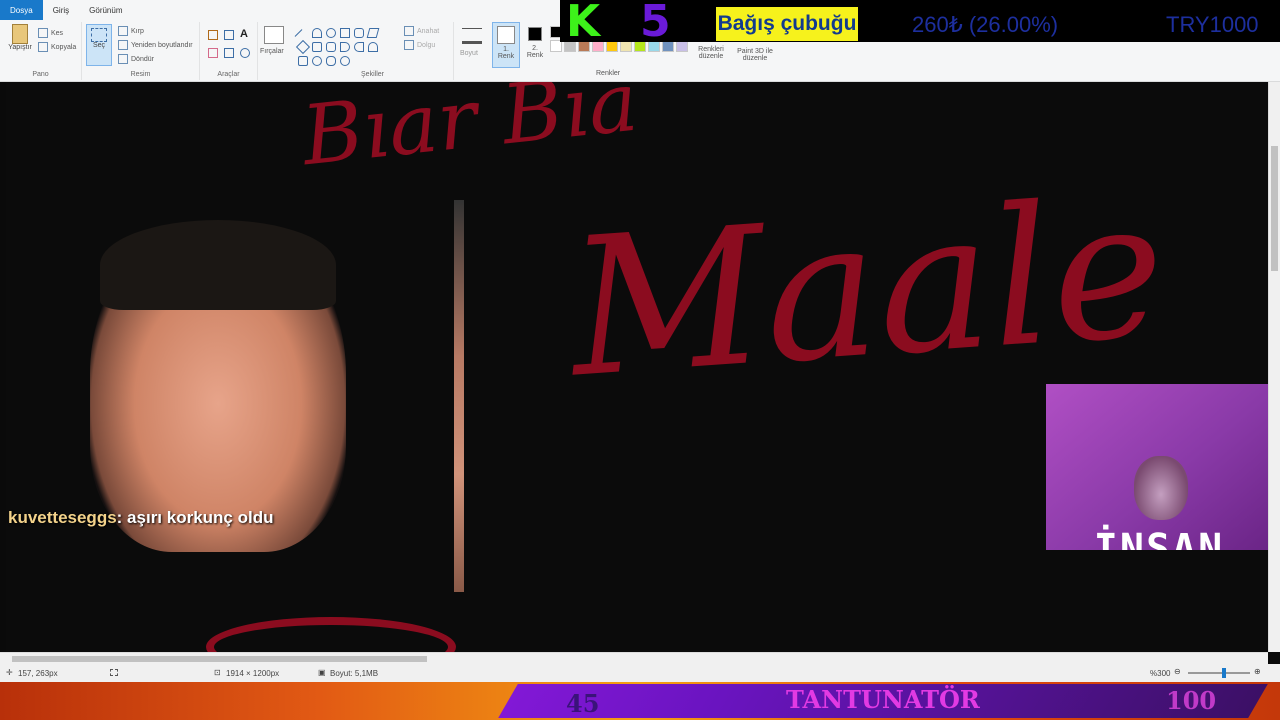 This screenshot has width=1280, height=720. What do you see at coordinates (218, 265) in the screenshot?
I see `face-hair` at bounding box center [218, 265].